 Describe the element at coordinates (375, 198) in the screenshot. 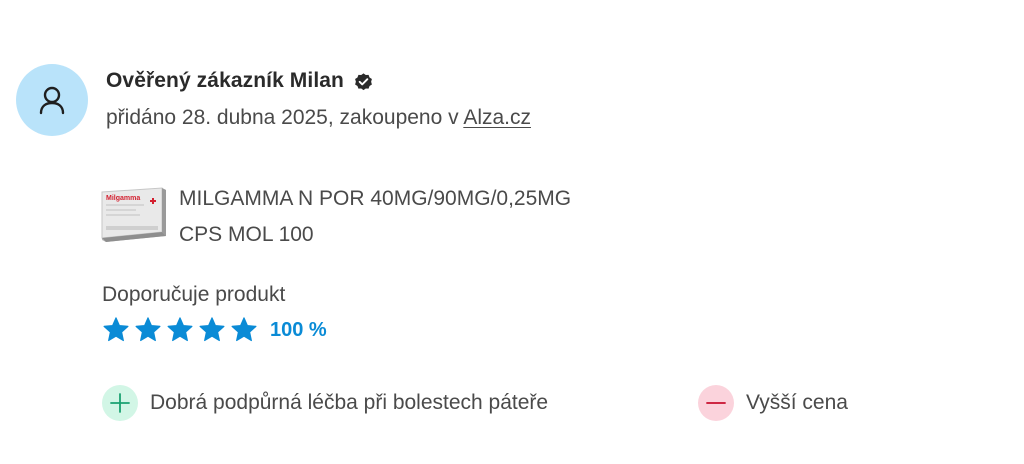

I see `product-name-line-1: MILGAMMA N POR 40MG/90MG/0,25MG` at that location.